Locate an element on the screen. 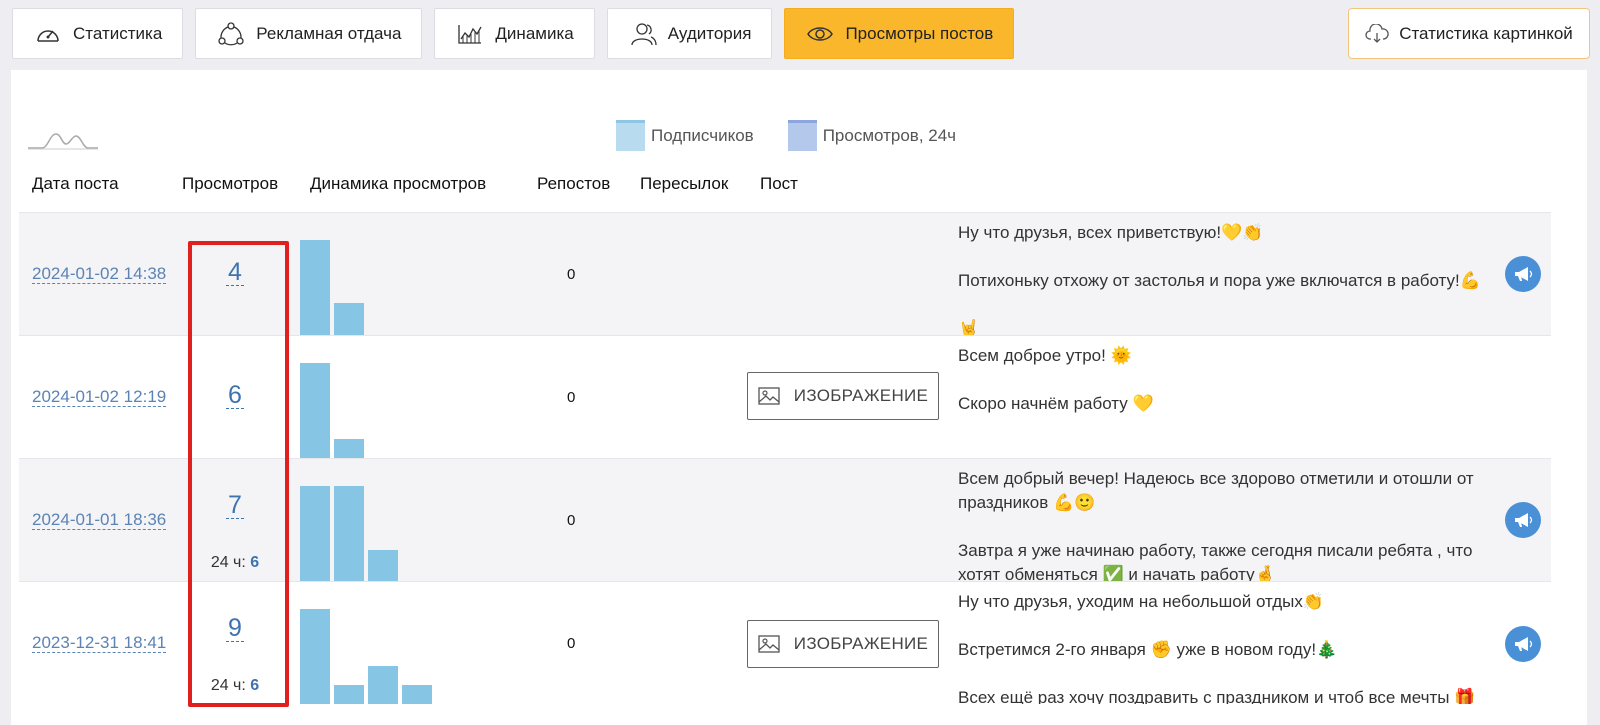 This screenshot has height=725, width=1600. share-nodes-icon is located at coordinates (231, 33).